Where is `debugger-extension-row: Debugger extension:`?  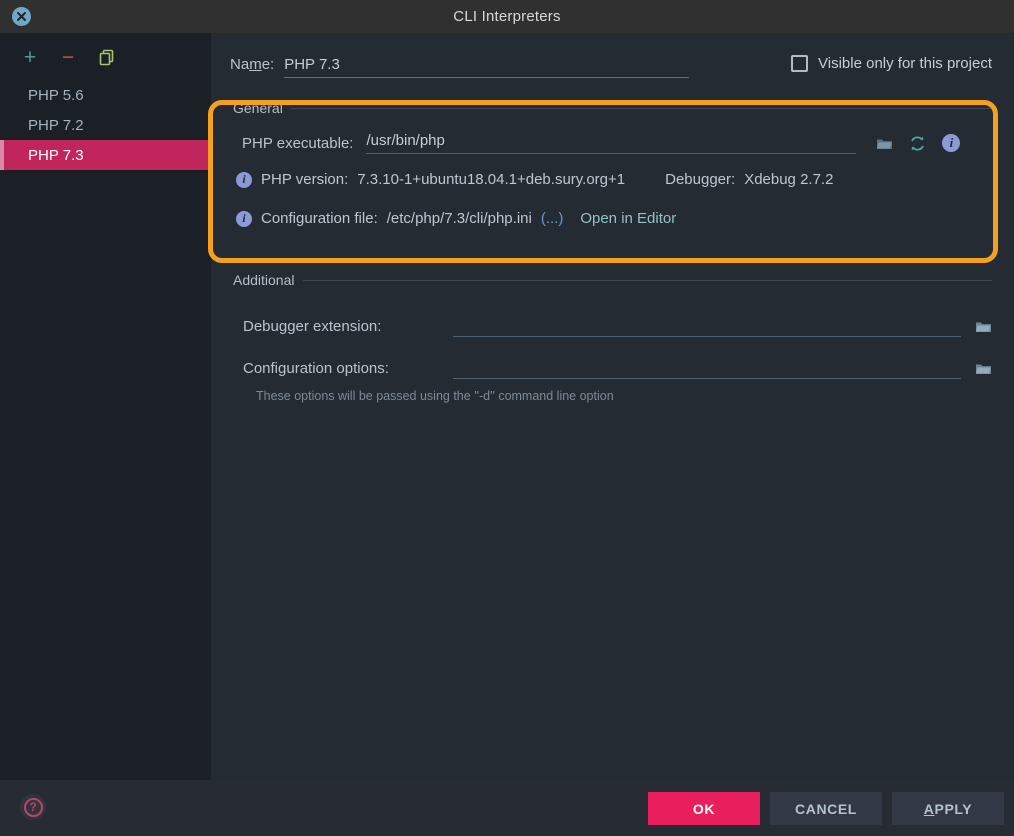 debugger-extension-row: Debugger extension: is located at coordinates (605, 326).